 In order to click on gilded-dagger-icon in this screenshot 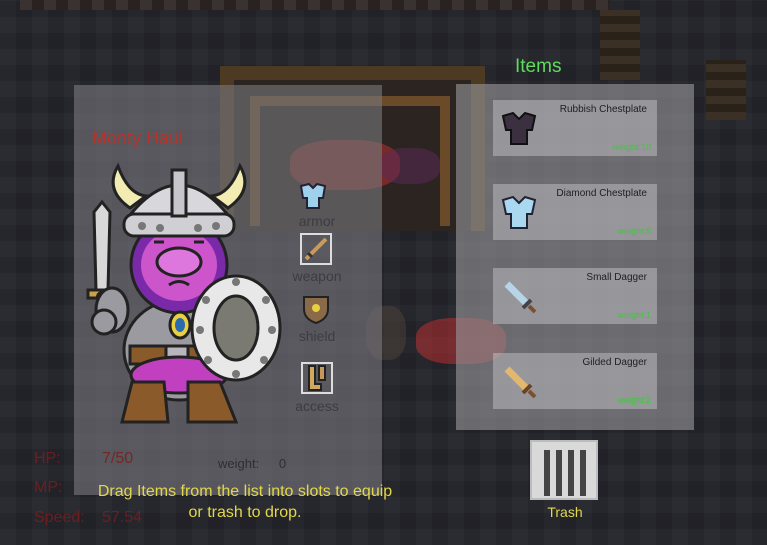, I will do `click(520, 382)`.